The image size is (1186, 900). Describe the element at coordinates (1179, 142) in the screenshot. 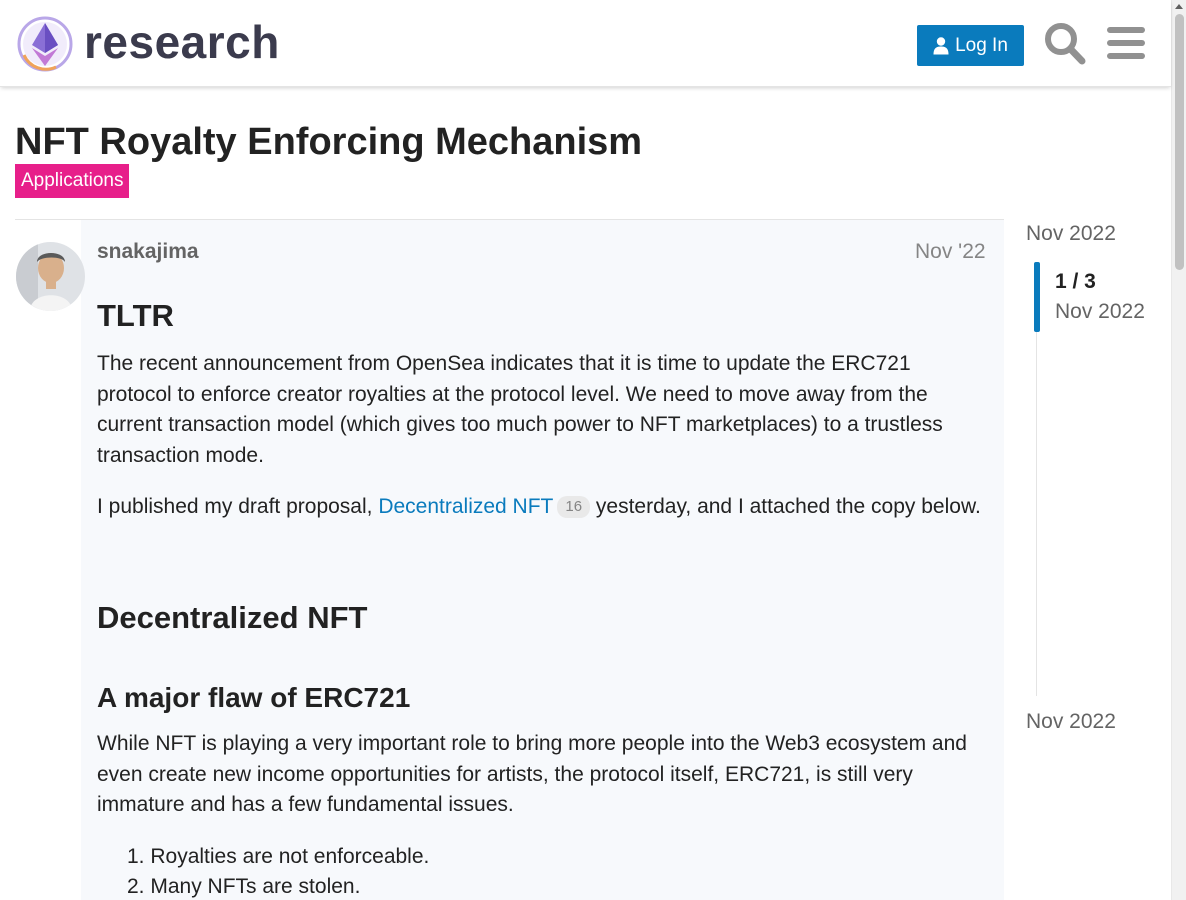

I see `scrollbar-thumb` at that location.